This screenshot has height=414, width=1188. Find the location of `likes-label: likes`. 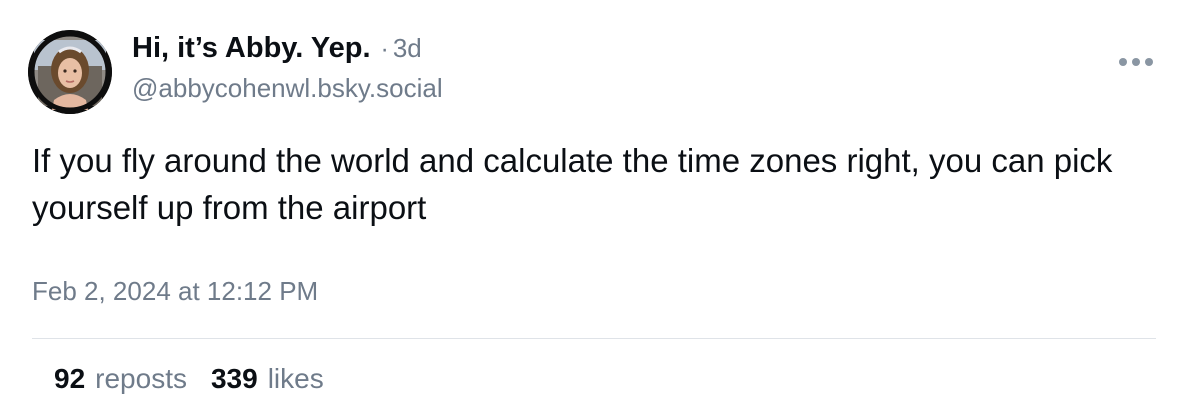

likes-label: likes is located at coordinates (295, 378).